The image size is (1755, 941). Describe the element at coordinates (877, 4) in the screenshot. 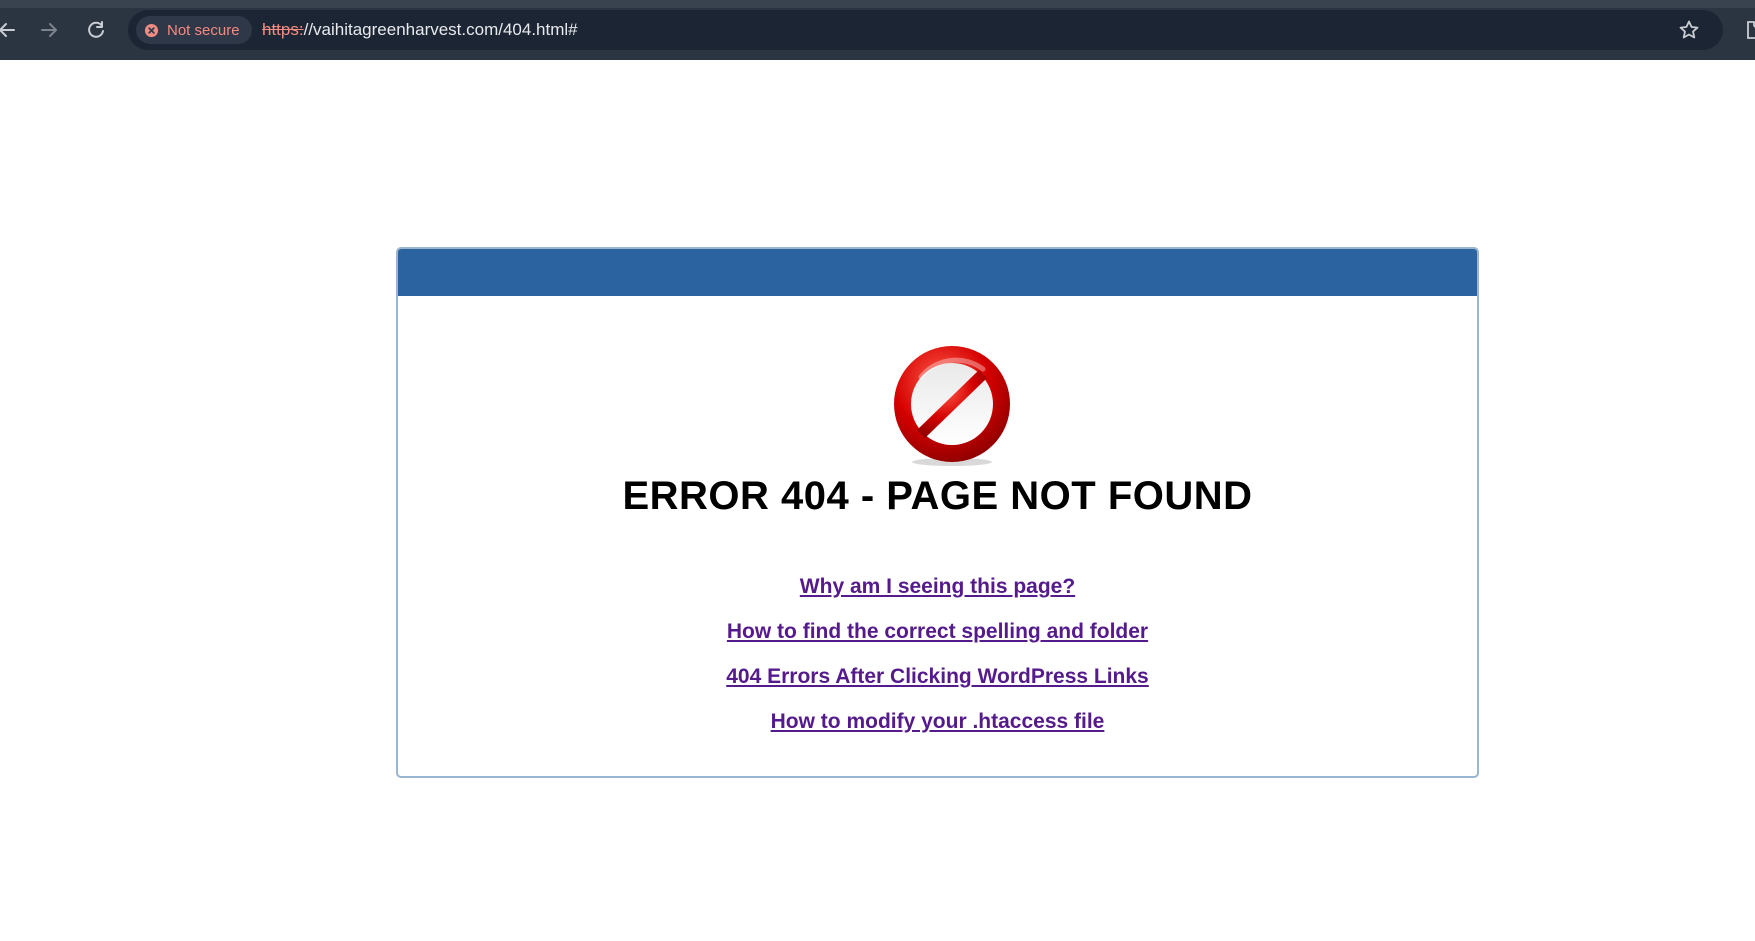

I see `tab-strip` at that location.